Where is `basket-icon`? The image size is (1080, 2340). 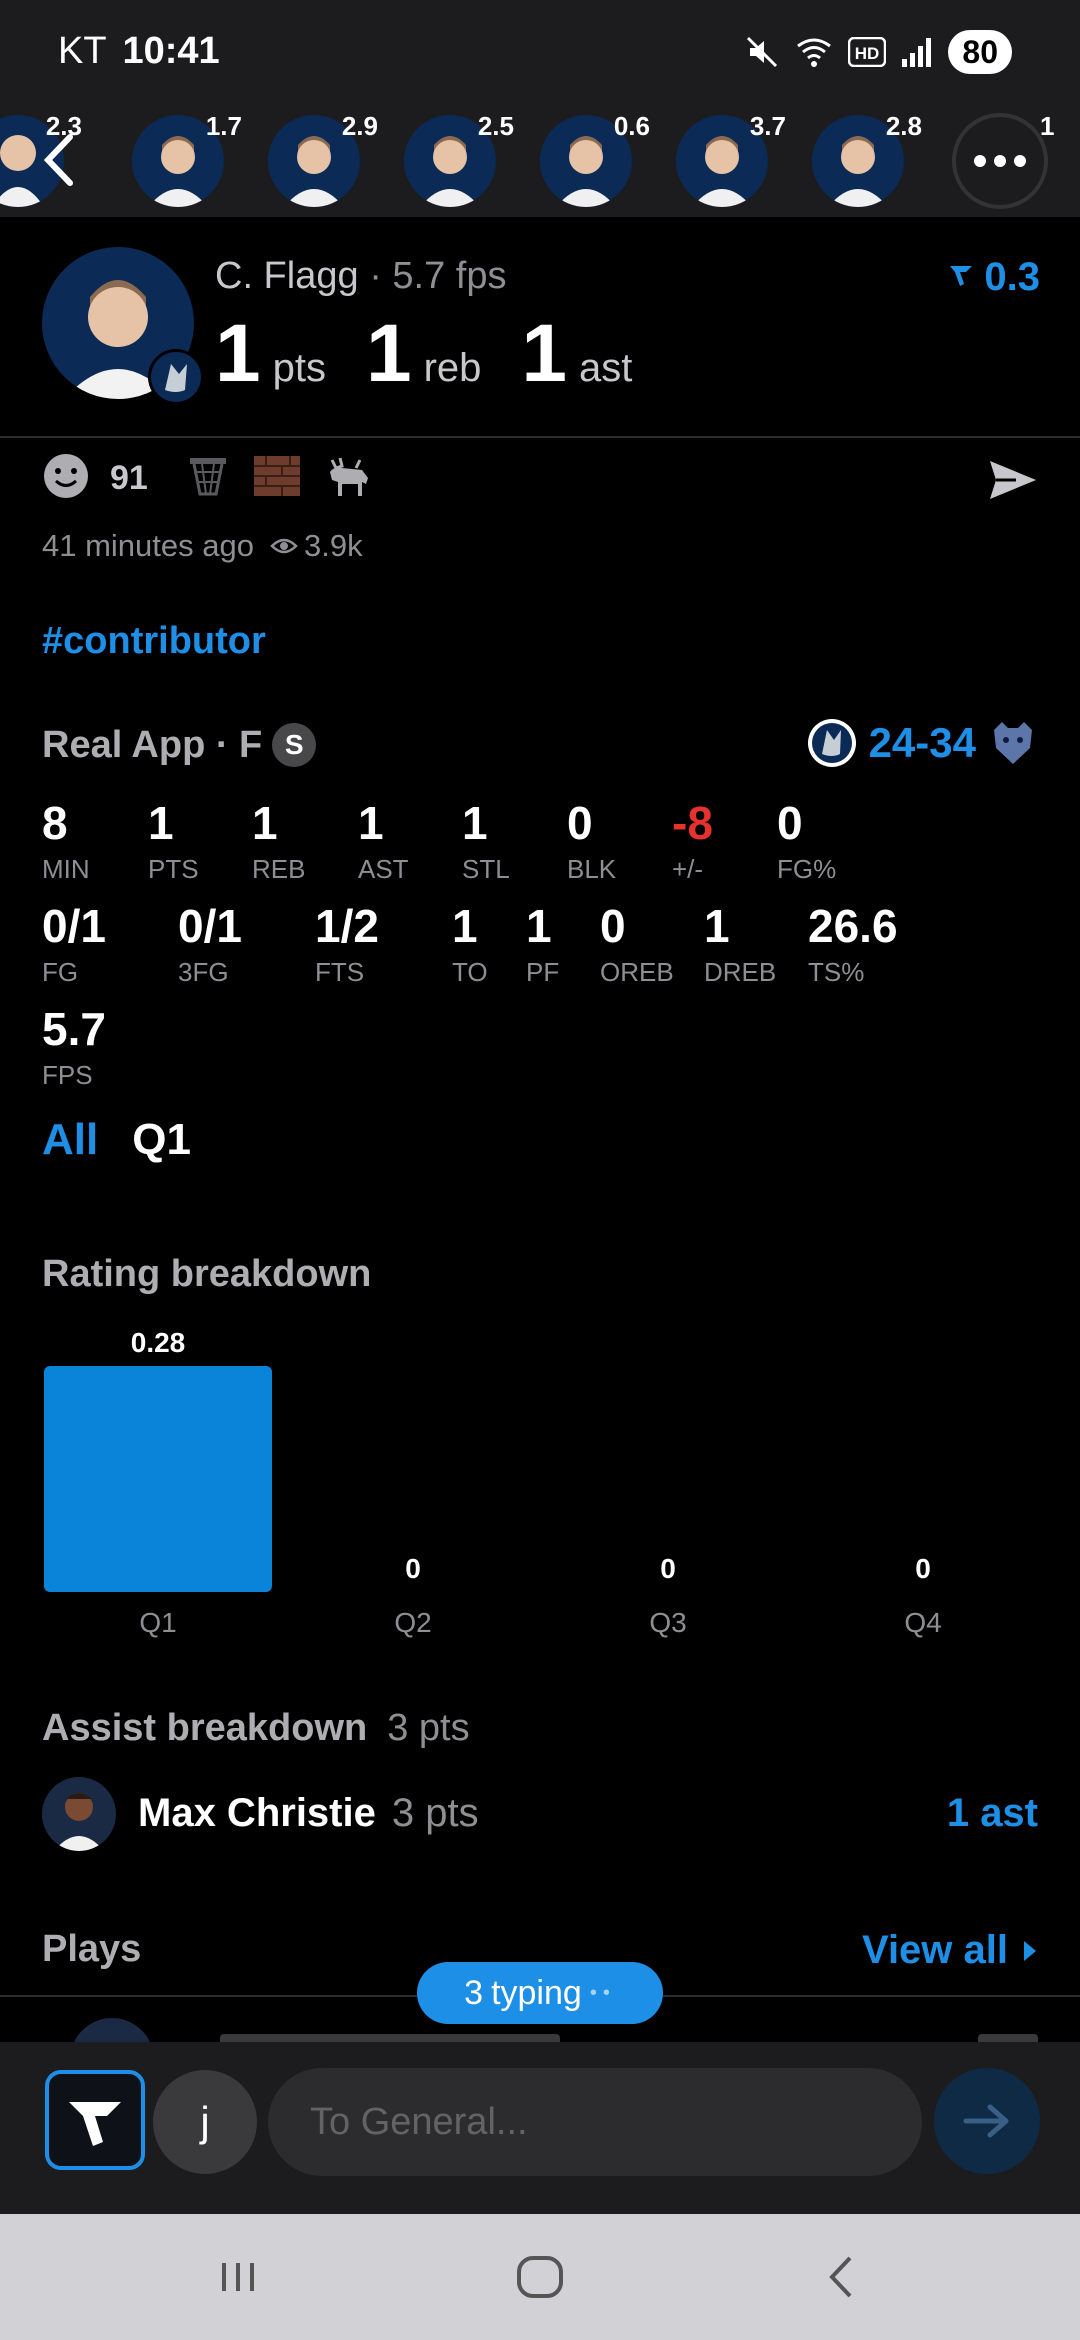
basket-icon is located at coordinates (208, 478).